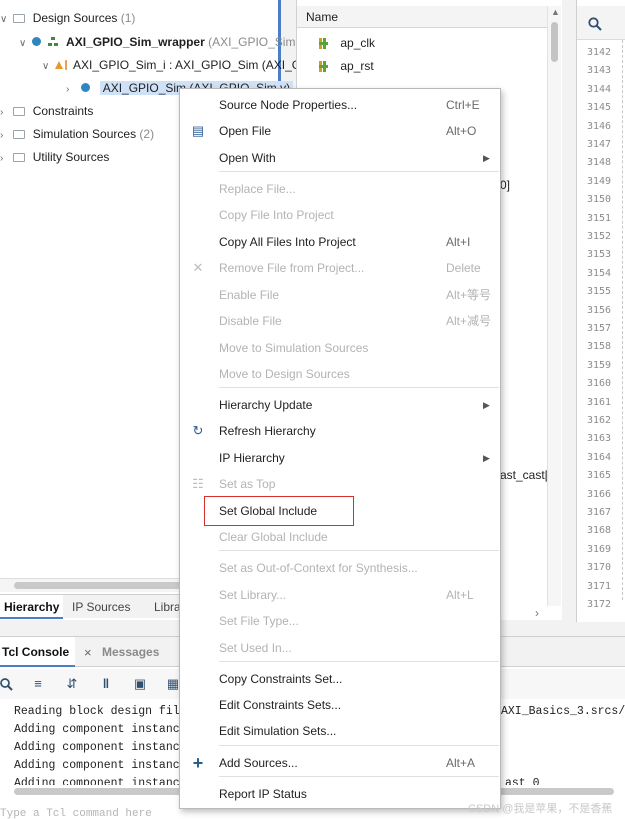 The image size is (625, 819). What do you see at coordinates (276, 215) in the screenshot?
I see `menu-item-label: Copy File Into Project` at bounding box center [276, 215].